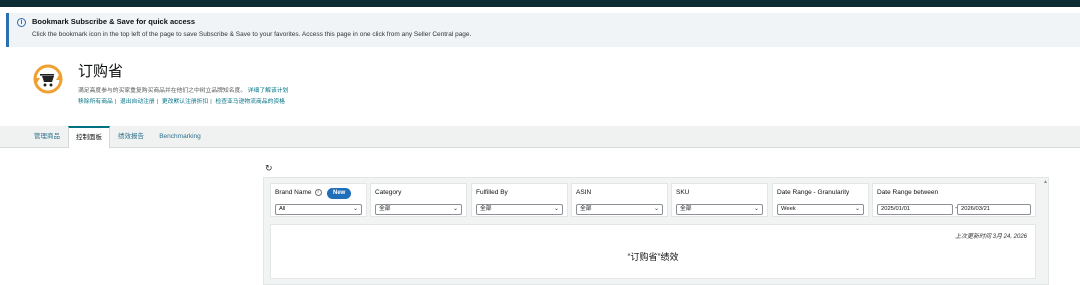  What do you see at coordinates (137, 102) in the screenshot?
I see `exit-auto-enroll-link: 退出自动注册` at bounding box center [137, 102].